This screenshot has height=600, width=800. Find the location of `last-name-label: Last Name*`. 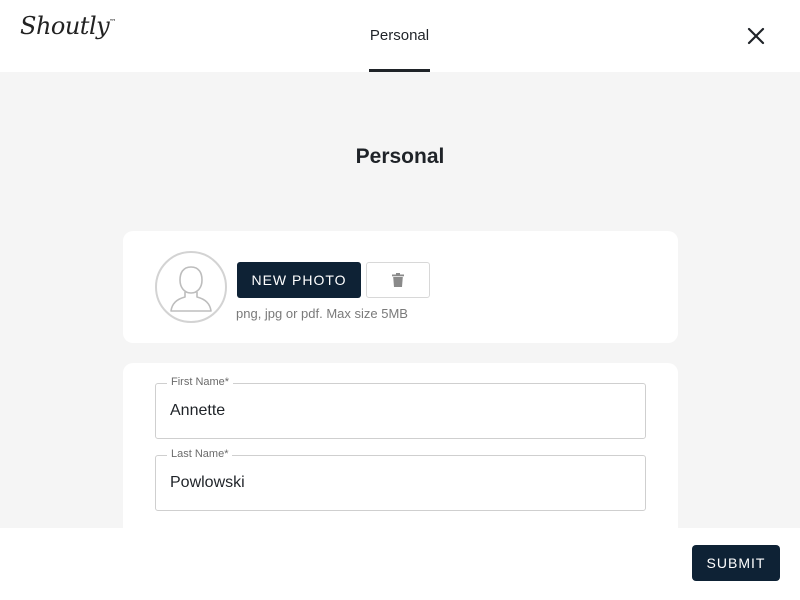

last-name-label: Last Name* is located at coordinates (200, 454).